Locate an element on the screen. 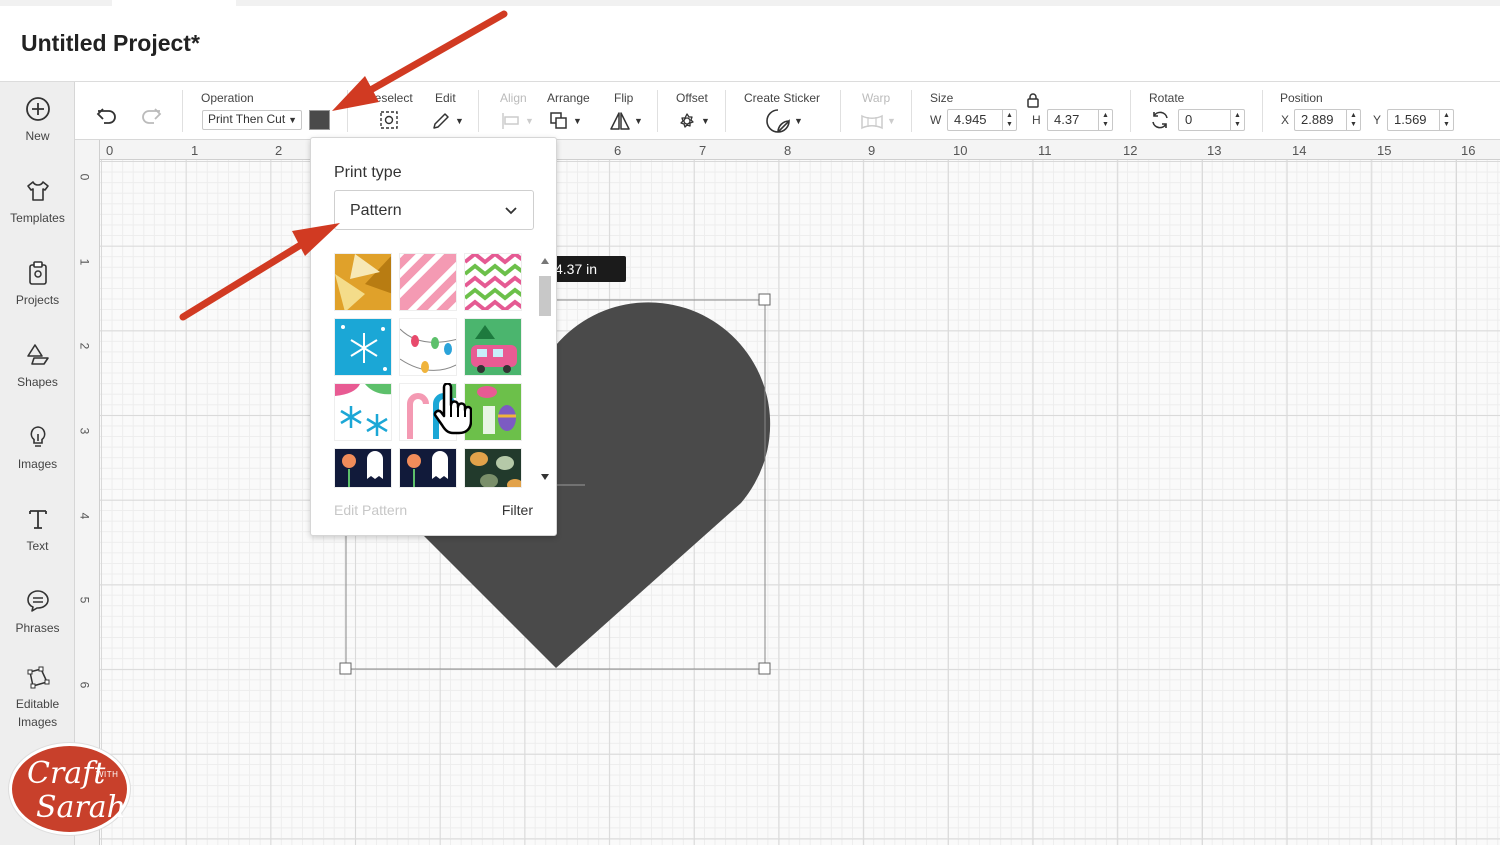 The image size is (1500, 845). annotation-arrow-print-type is located at coordinates (259, 272).